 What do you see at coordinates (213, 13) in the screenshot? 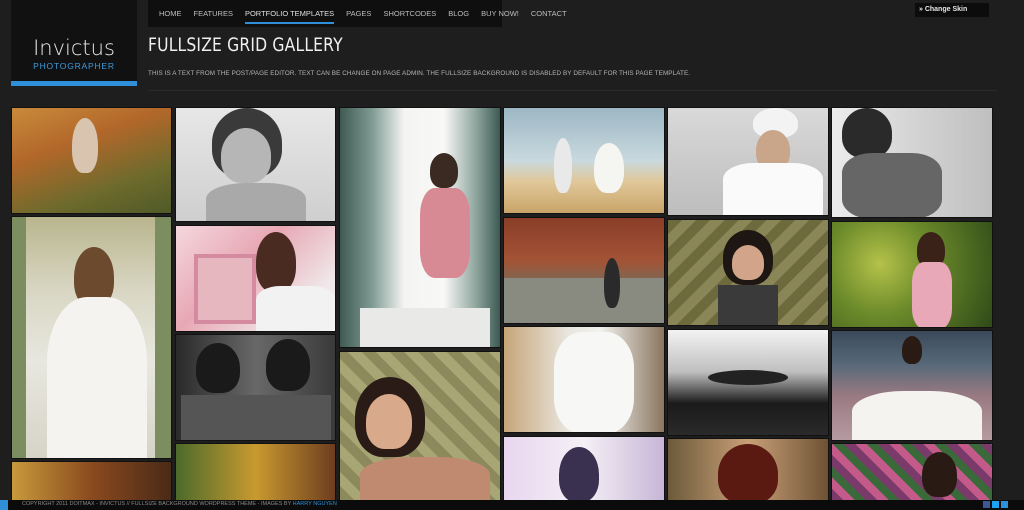
I see `nav-item-features: FEATURES` at bounding box center [213, 13].